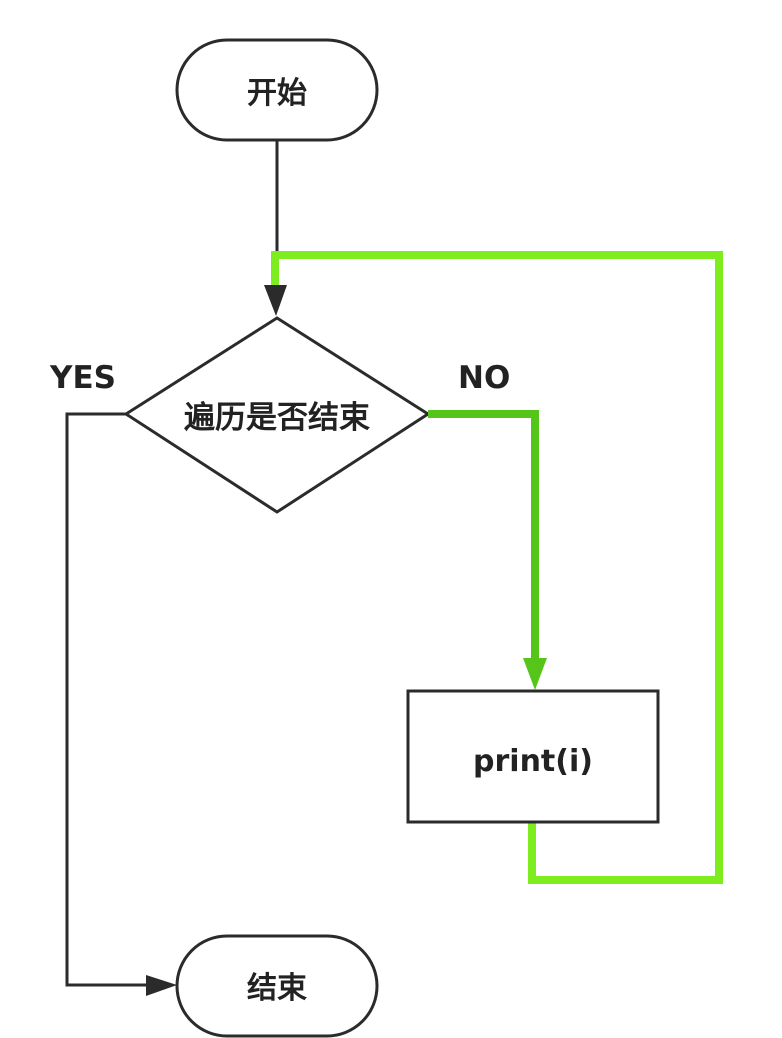 This screenshot has height=1038, width=782. I want to click on no-branch-arrowhead, so click(535, 674).